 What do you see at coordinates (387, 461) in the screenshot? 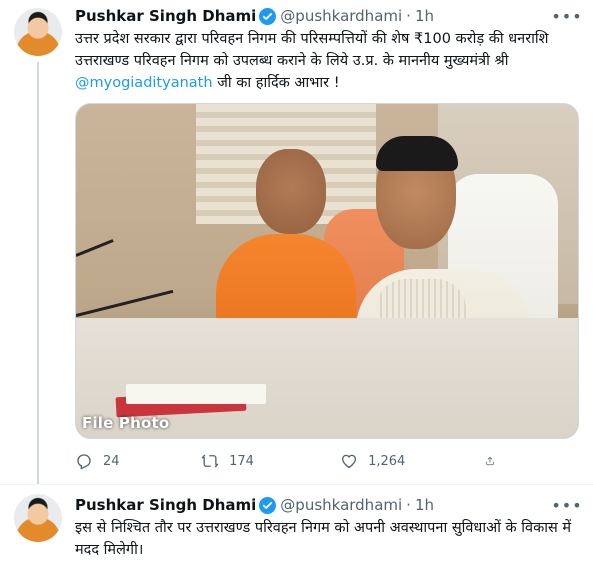
I see `like-count: 1,264` at bounding box center [387, 461].